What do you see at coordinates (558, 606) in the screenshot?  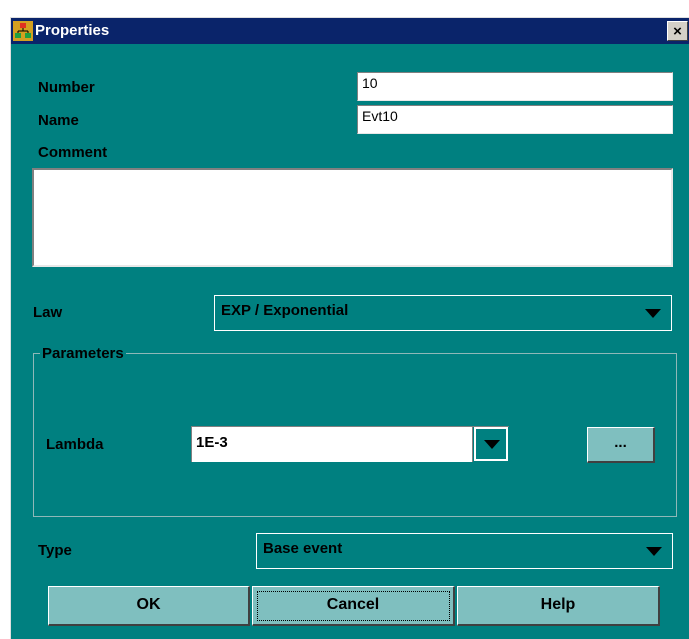 I see `help-button: Help` at bounding box center [558, 606].